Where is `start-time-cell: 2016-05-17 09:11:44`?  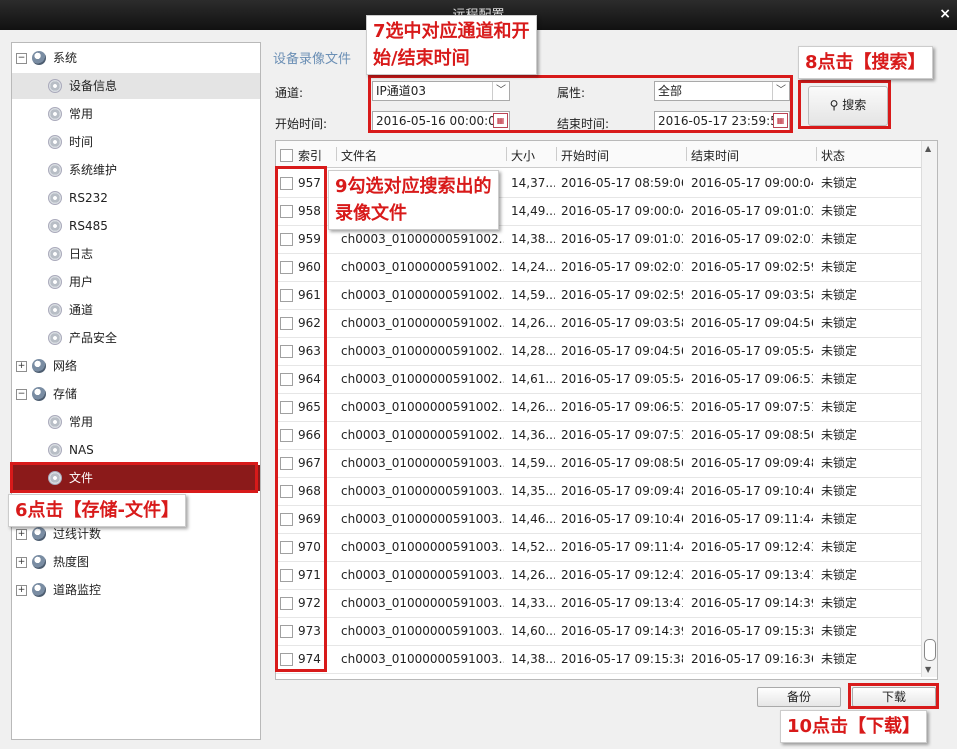 start-time-cell: 2016-05-17 09:11:44 is located at coordinates (622, 547).